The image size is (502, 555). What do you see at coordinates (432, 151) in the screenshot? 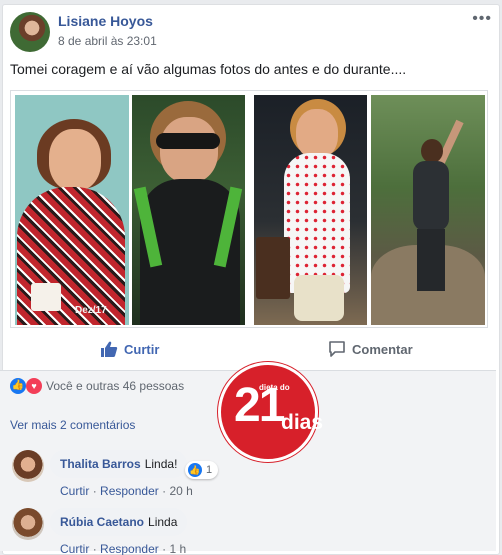
I see `photo-4-head` at bounding box center [432, 151].